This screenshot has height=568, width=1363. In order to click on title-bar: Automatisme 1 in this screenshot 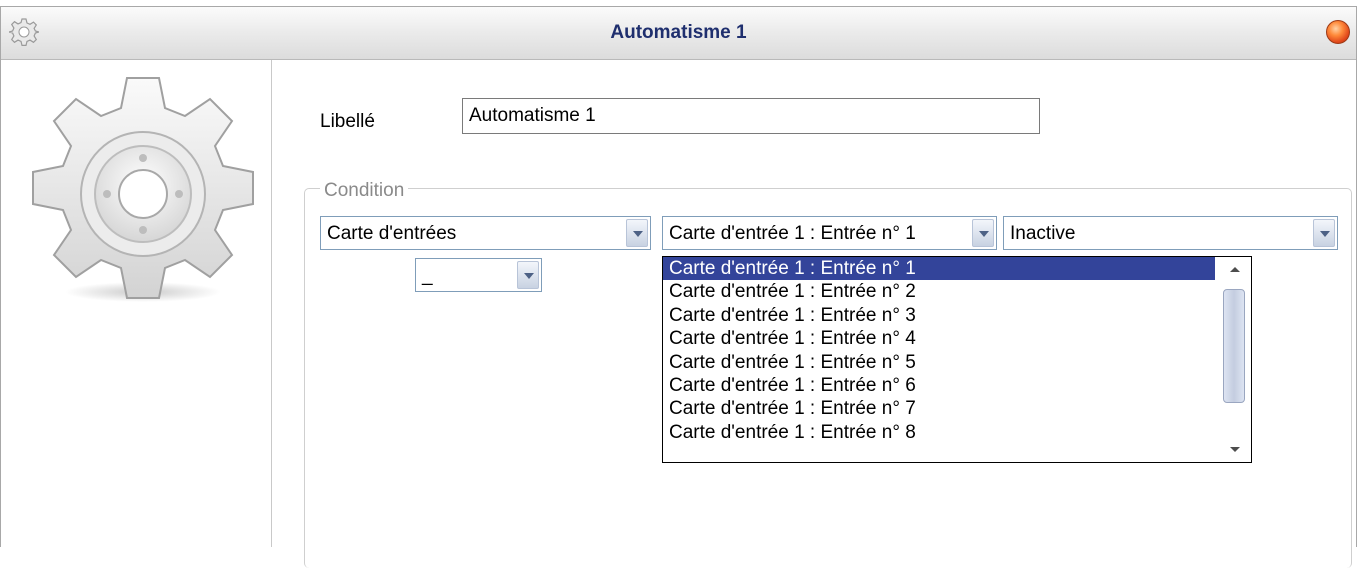, I will do `click(678, 33)`.